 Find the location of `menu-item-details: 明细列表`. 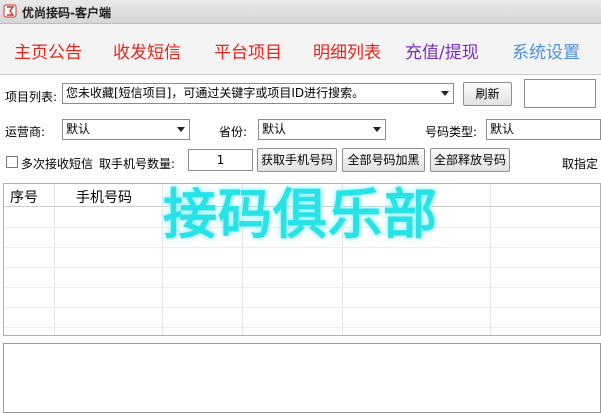

menu-item-details: 明细列表 is located at coordinates (347, 50).